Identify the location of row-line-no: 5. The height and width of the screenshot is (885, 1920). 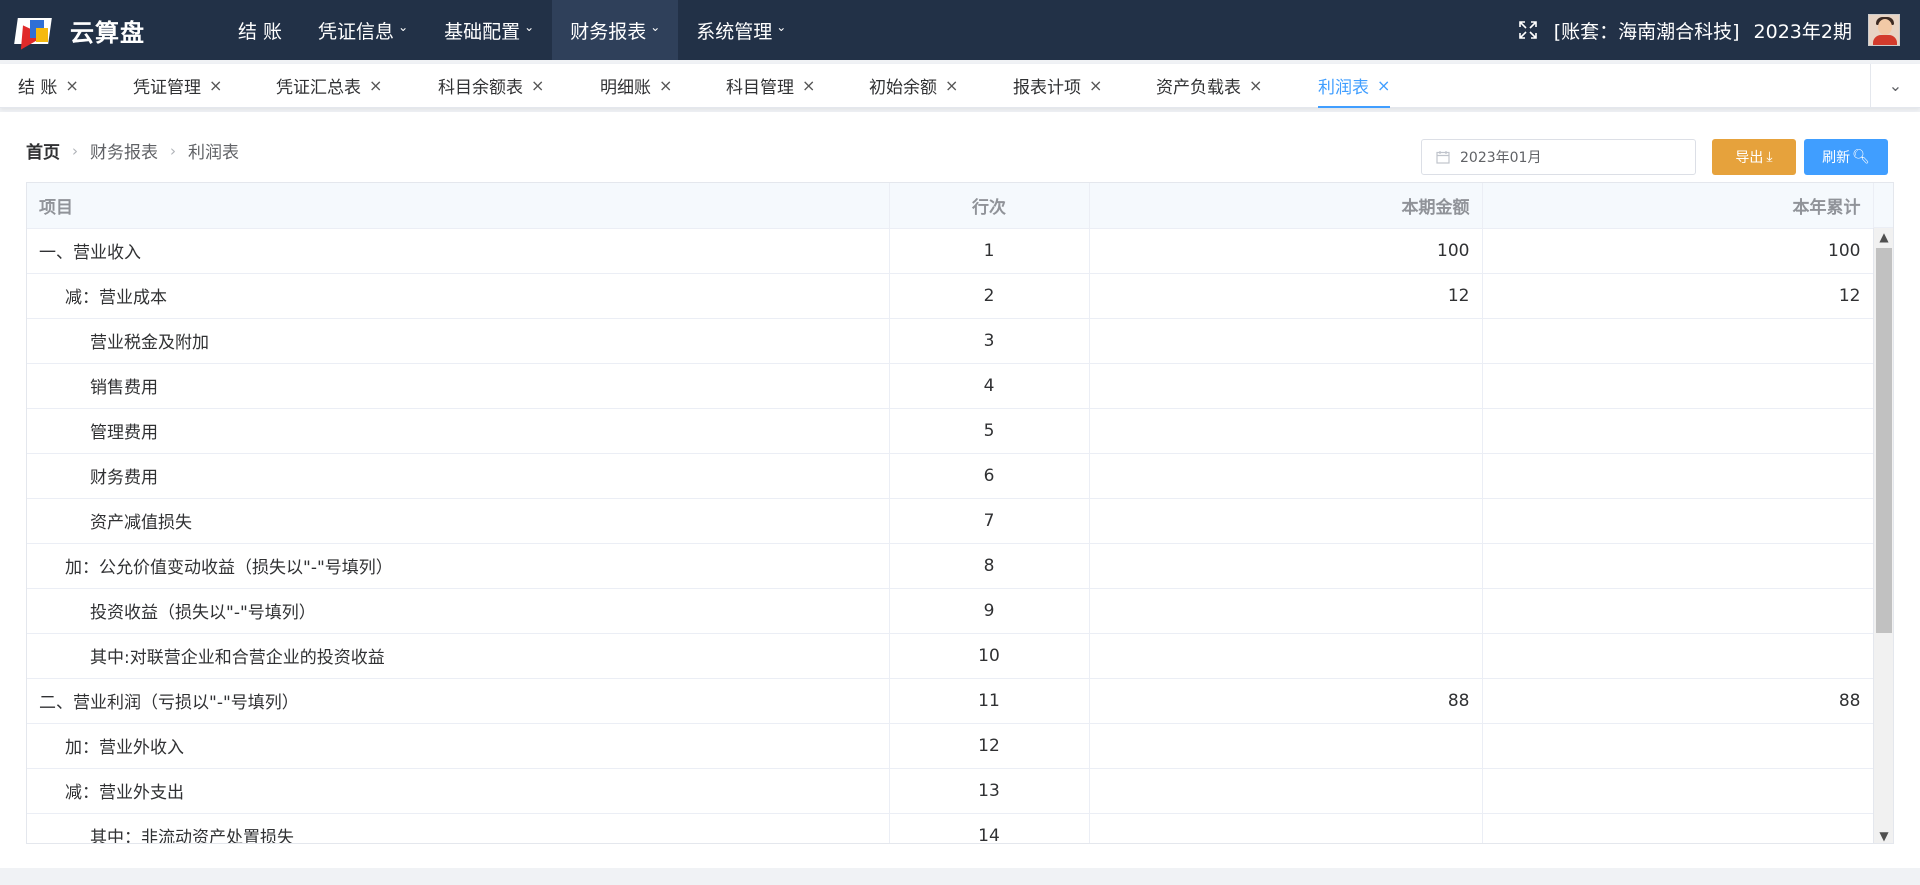
(989, 431).